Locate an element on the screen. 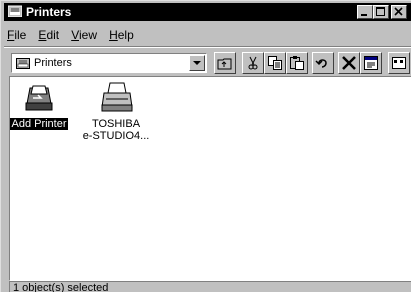 The width and height of the screenshot is (411, 292). close-icon is located at coordinates (398, 11).